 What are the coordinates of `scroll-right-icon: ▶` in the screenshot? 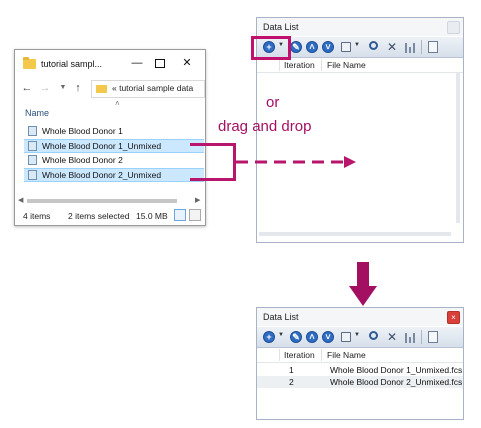 It's located at (197, 200).